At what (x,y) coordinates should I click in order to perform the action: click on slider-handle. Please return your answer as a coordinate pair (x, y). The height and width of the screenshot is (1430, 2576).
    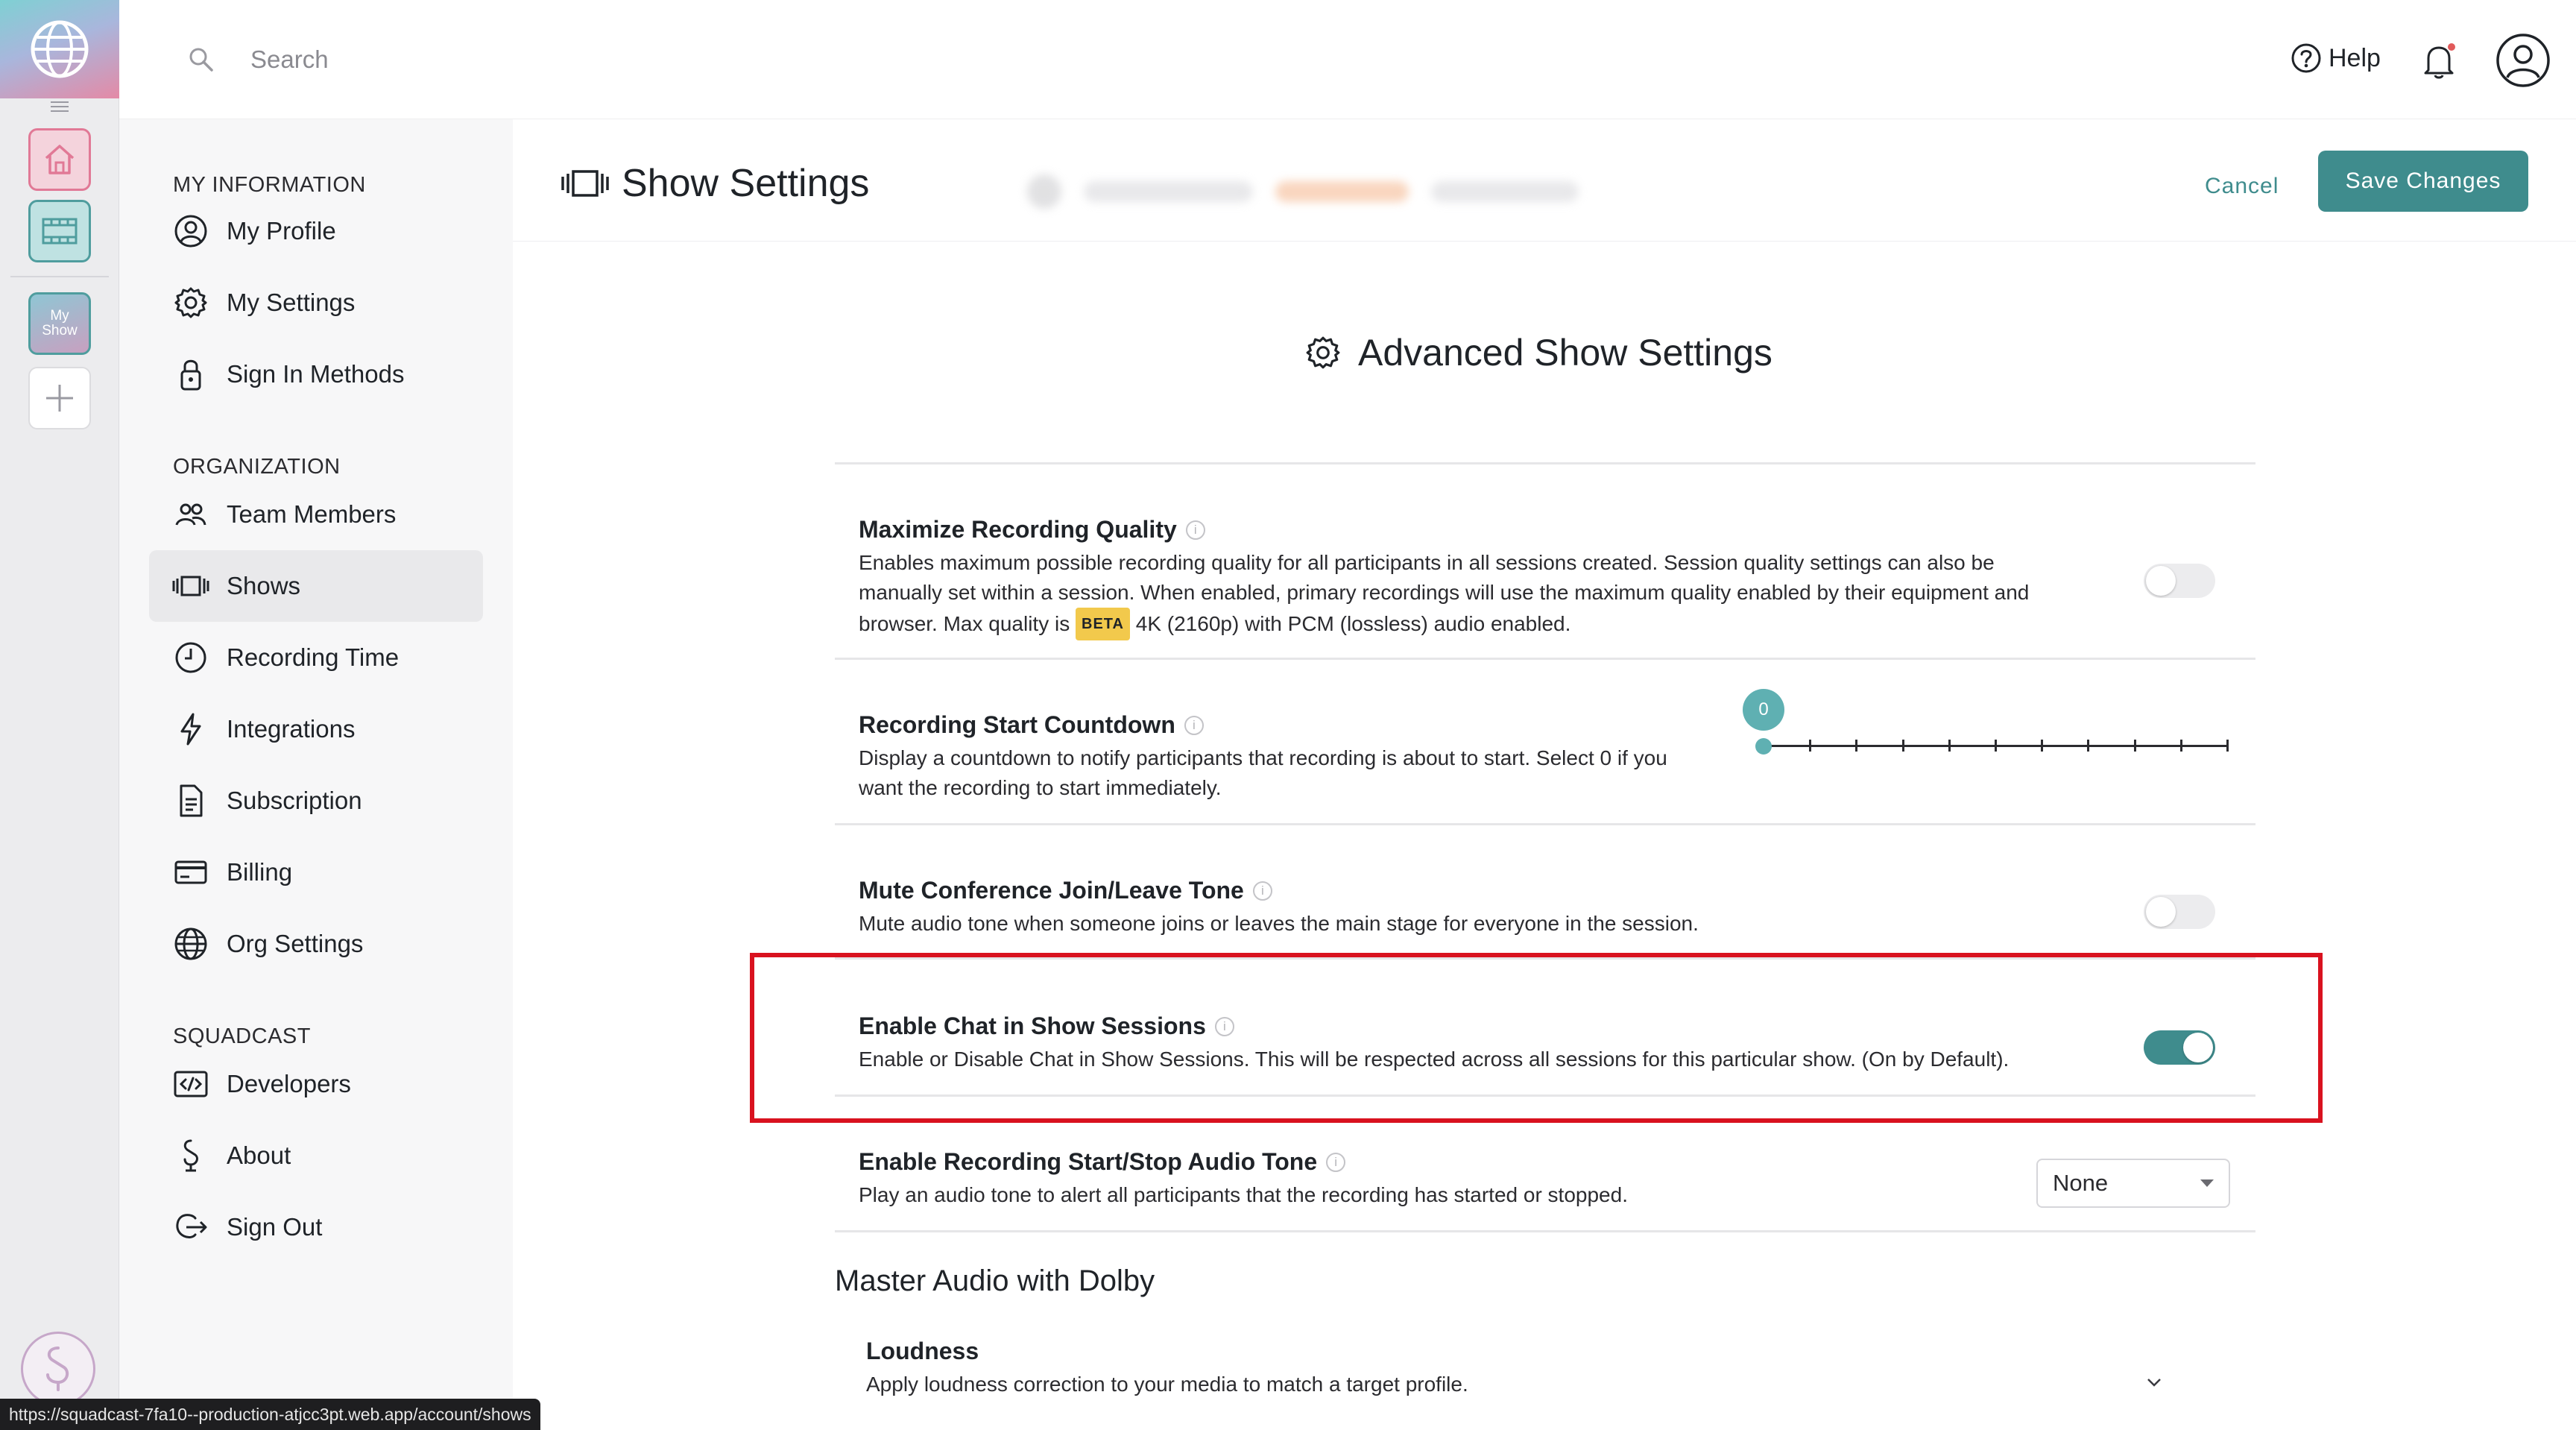
    Looking at the image, I should click on (1763, 746).